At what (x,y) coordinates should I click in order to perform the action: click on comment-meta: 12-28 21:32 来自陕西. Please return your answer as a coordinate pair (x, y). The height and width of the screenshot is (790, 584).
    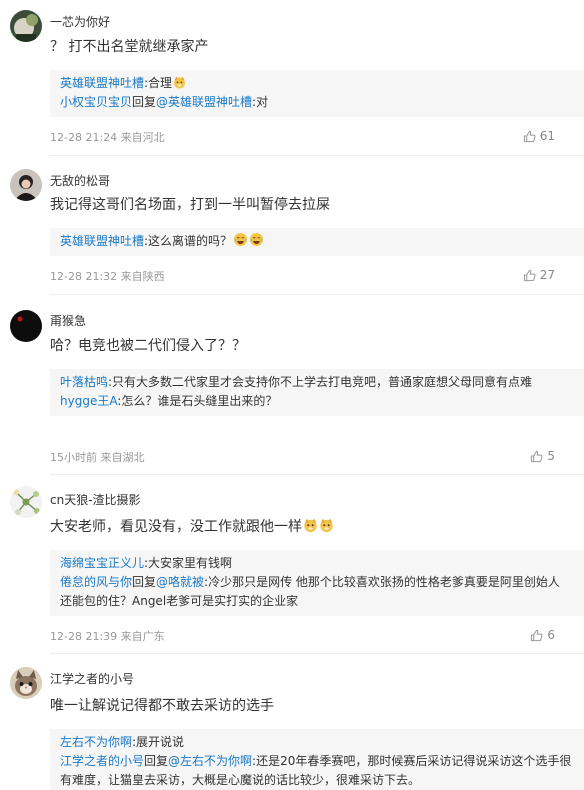
    Looking at the image, I should click on (107, 276).